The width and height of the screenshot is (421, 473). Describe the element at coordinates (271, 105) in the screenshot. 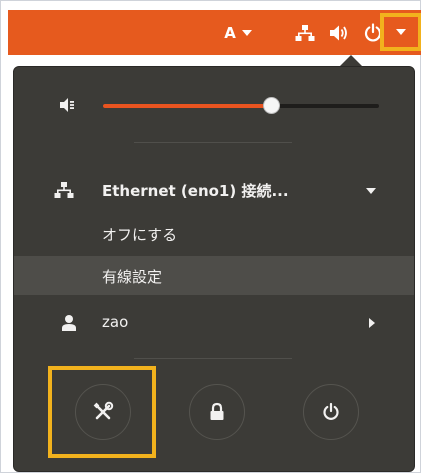

I see `volume-slider-handle` at that location.